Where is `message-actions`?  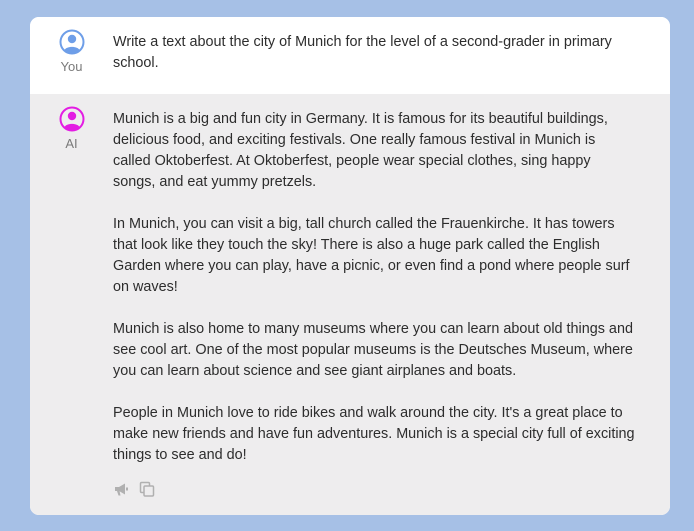
message-actions is located at coordinates (374, 489).